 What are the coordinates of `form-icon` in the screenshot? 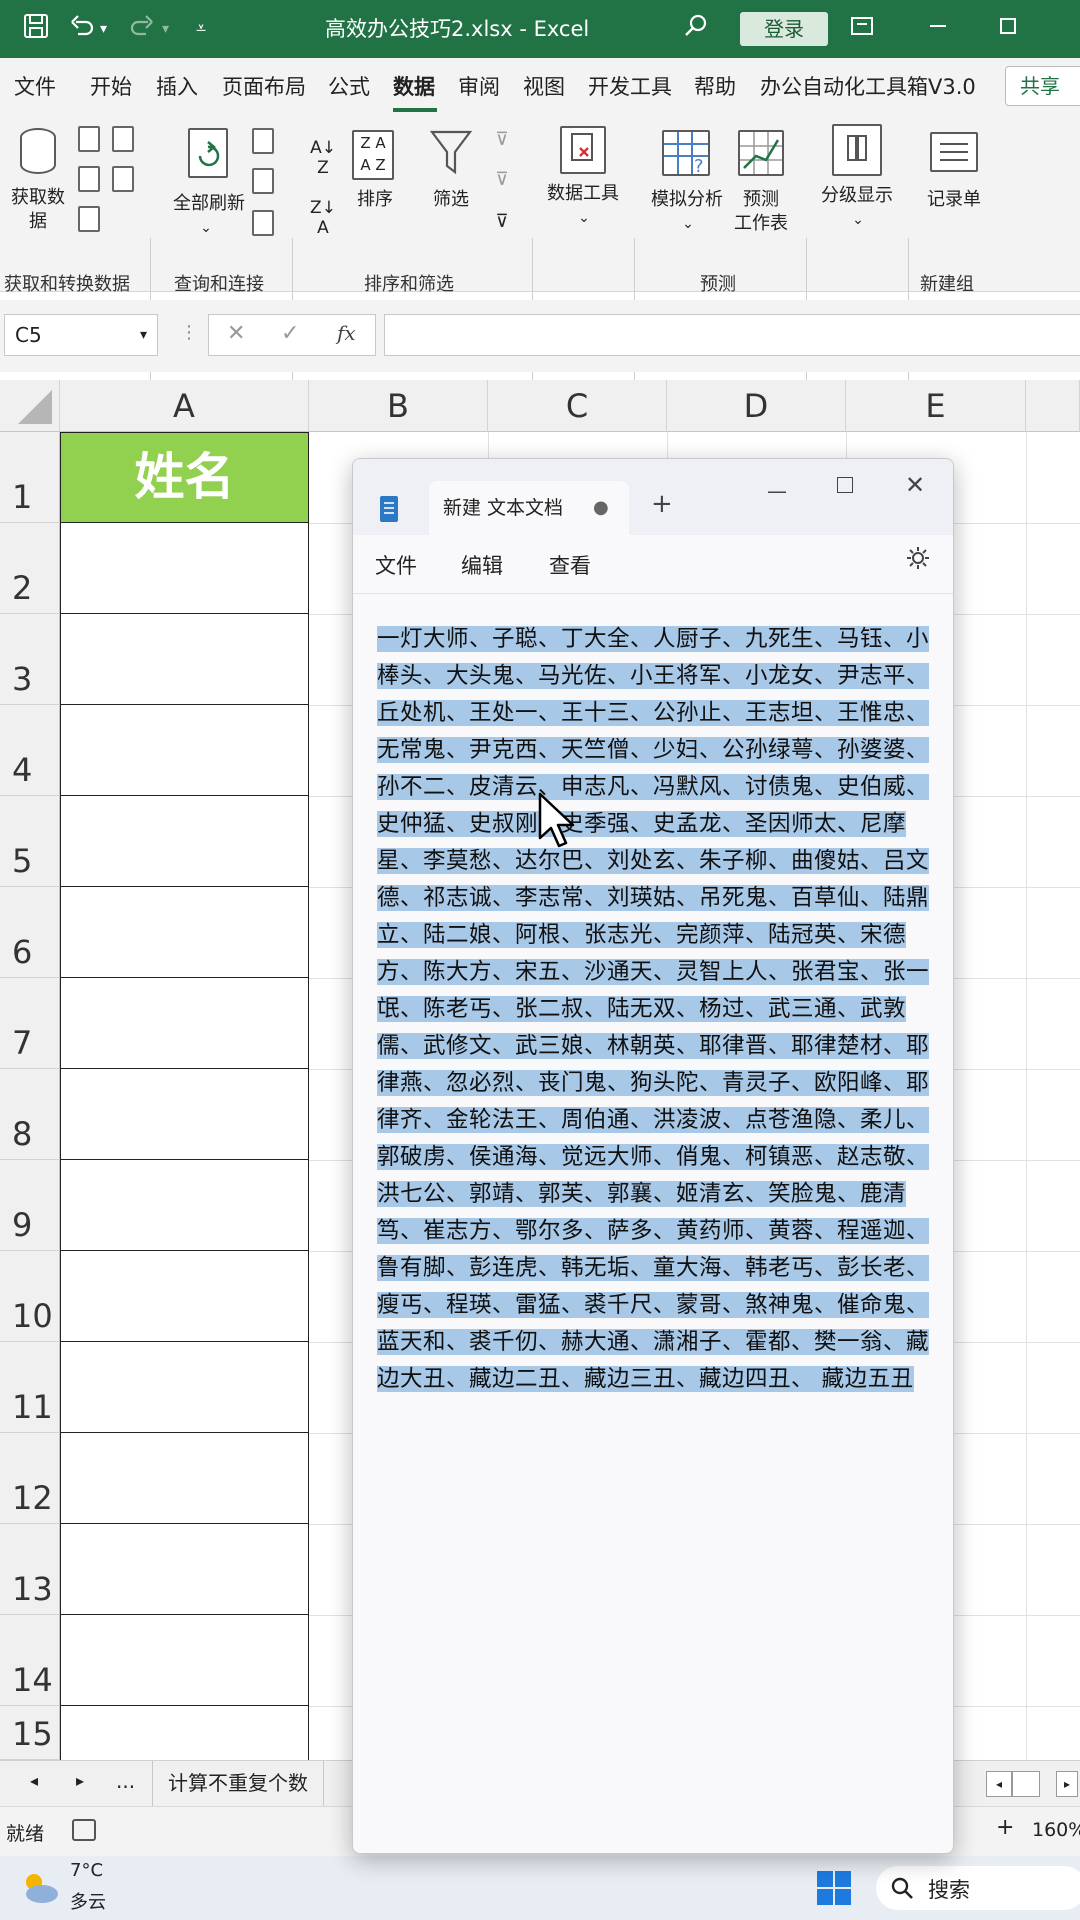 It's located at (954, 152).